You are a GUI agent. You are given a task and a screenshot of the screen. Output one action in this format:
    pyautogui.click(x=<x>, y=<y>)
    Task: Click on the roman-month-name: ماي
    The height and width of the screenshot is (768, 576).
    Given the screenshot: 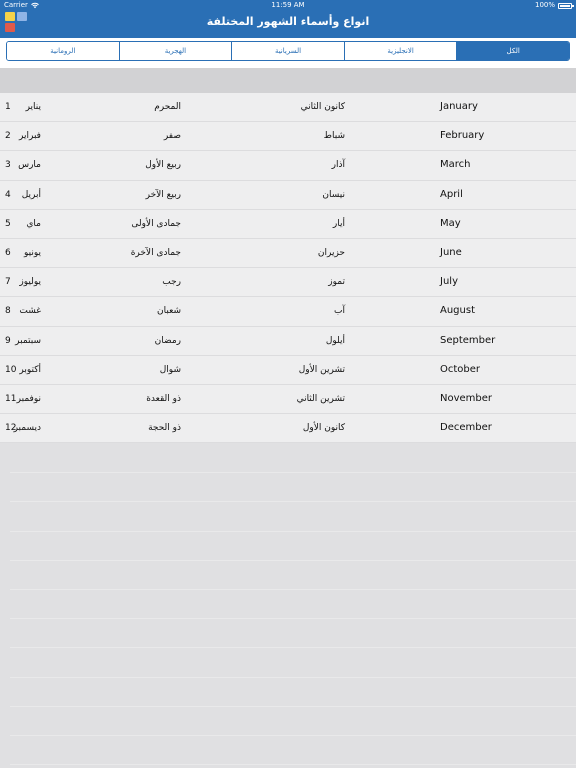 What is the action you would take?
    pyautogui.click(x=33, y=223)
    